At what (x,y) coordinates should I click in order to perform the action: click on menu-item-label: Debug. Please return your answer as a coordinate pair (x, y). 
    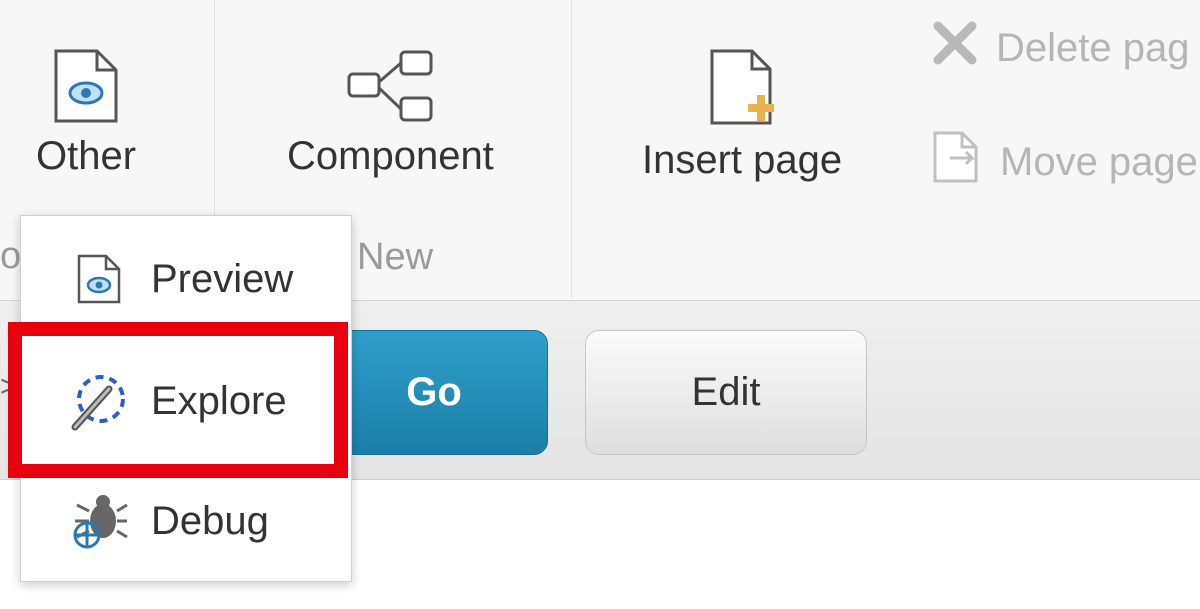
    Looking at the image, I should click on (210, 520).